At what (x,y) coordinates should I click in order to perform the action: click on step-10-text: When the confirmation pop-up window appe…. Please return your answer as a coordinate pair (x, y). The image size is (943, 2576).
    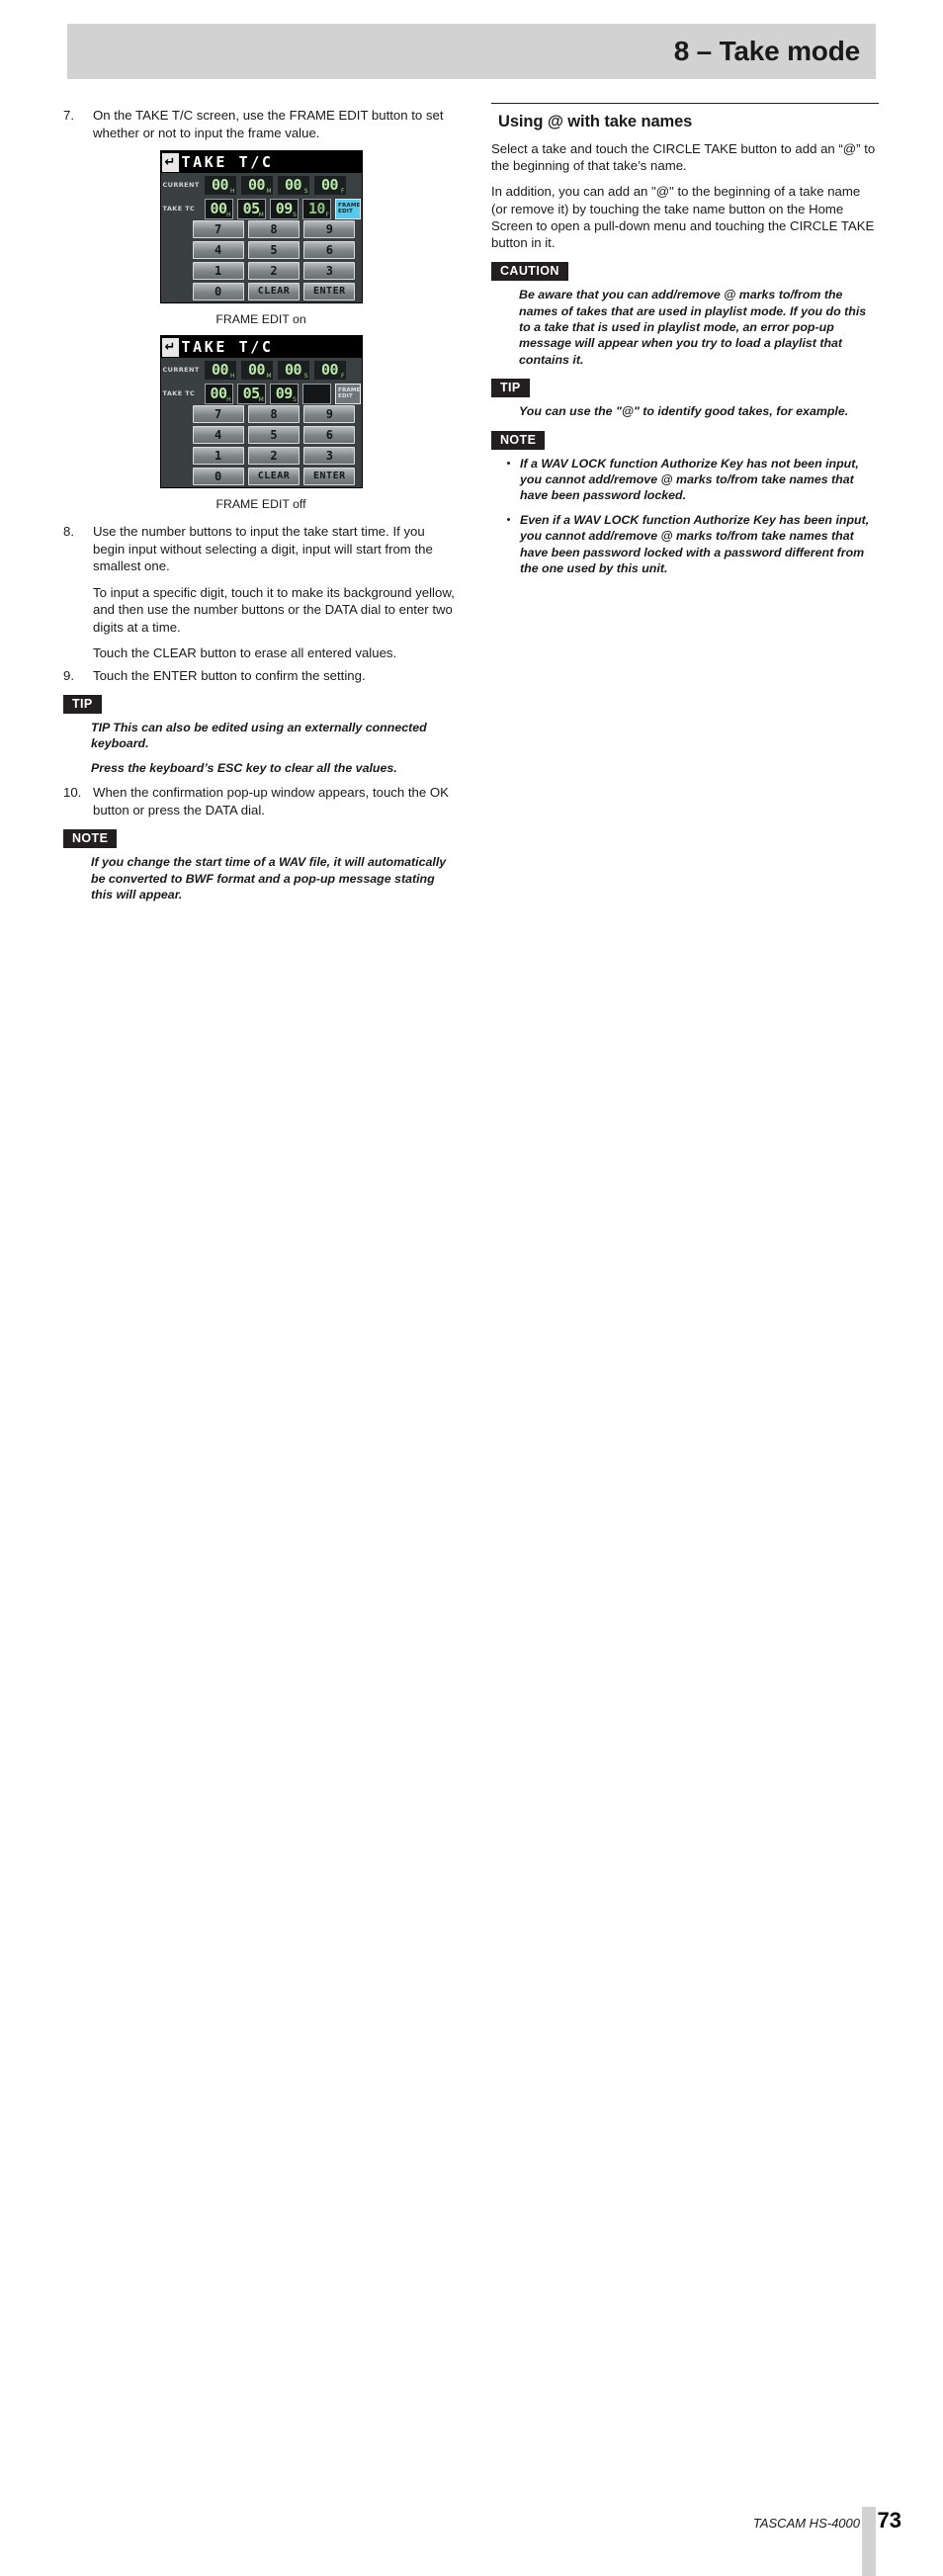
    Looking at the image, I should click on (271, 801).